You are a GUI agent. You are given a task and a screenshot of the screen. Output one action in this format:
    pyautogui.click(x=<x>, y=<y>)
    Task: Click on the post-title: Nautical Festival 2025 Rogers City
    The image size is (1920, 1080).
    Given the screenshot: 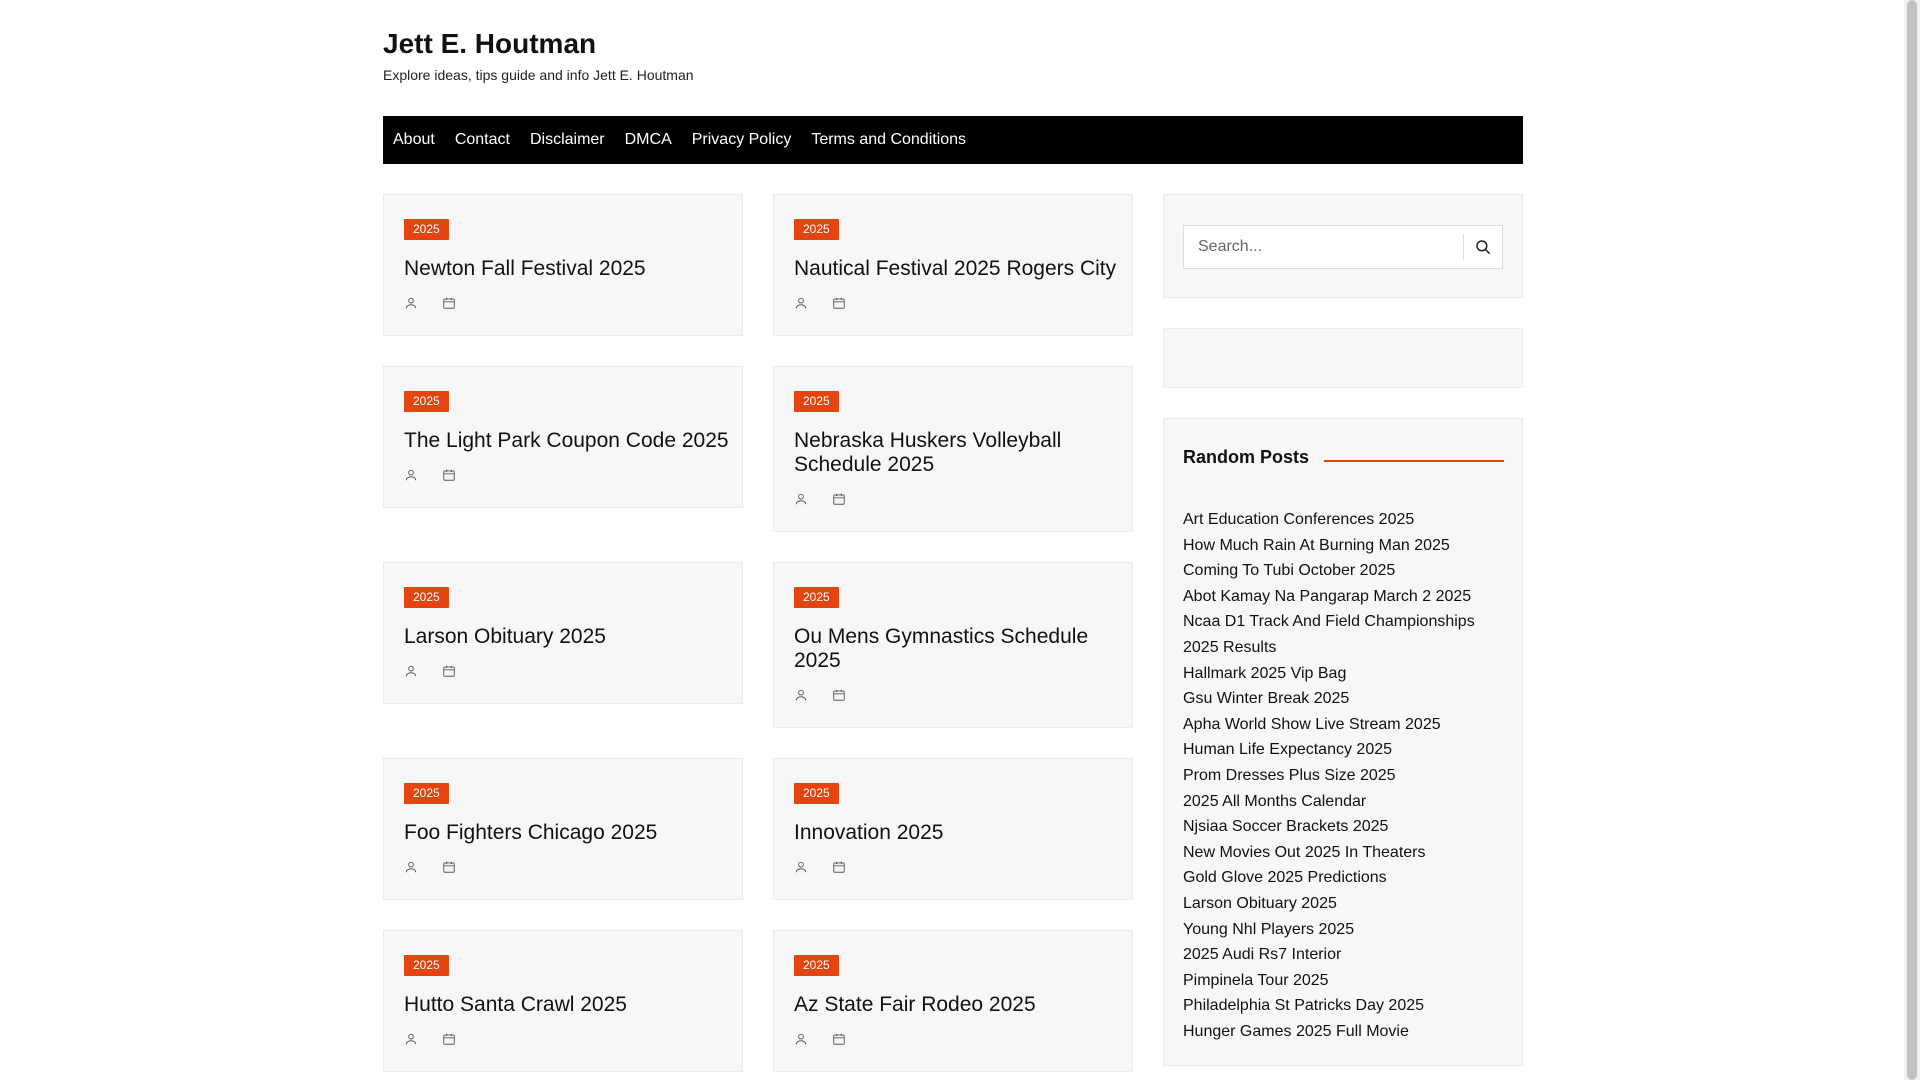 What is the action you would take?
    pyautogui.click(x=956, y=269)
    